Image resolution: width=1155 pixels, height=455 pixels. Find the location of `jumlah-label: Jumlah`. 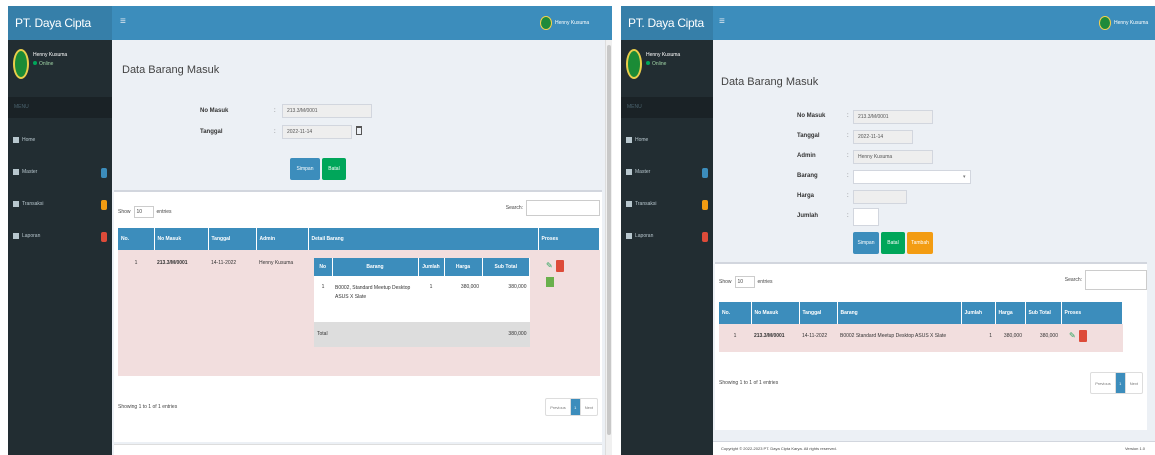

jumlah-label: Jumlah is located at coordinates (808, 216).